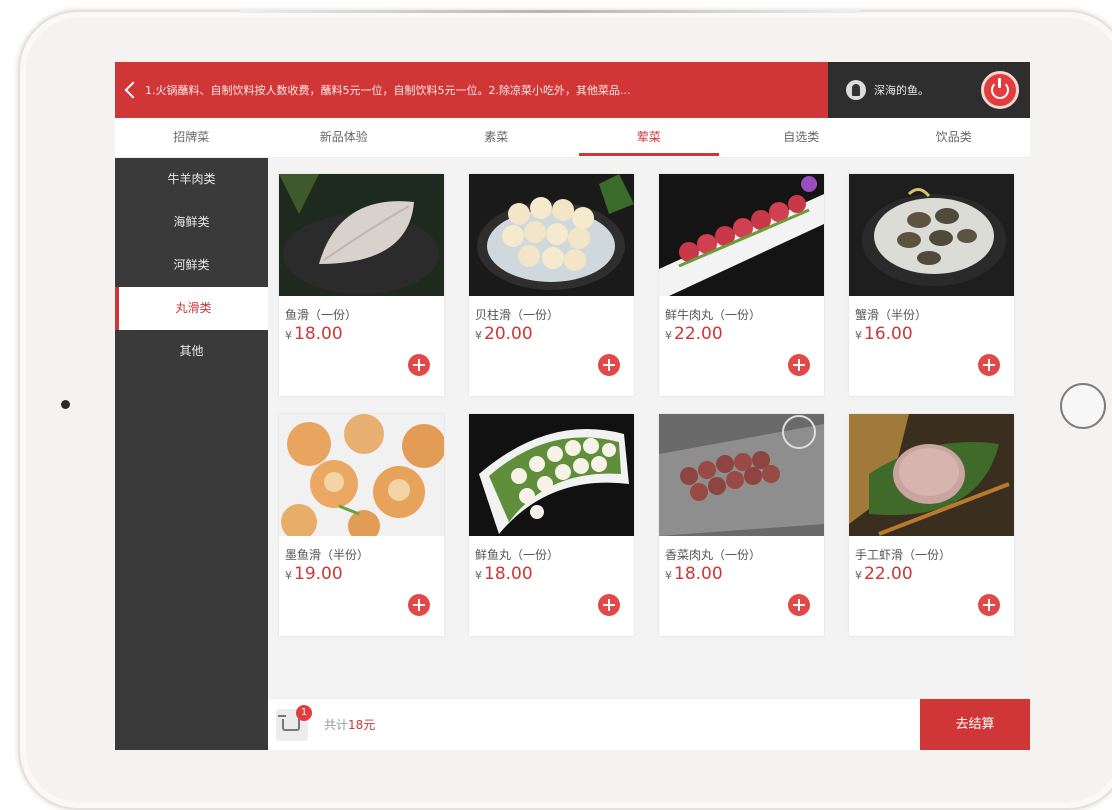 The height and width of the screenshot is (810, 1112). Describe the element at coordinates (504, 334) in the screenshot. I see `product-price: ¥20.00` at that location.